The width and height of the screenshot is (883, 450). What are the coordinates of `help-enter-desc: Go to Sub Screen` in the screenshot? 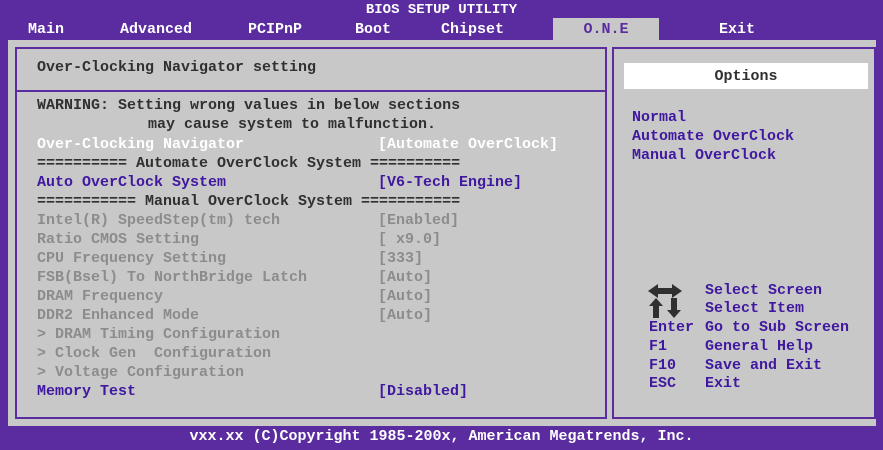 It's located at (777, 327).